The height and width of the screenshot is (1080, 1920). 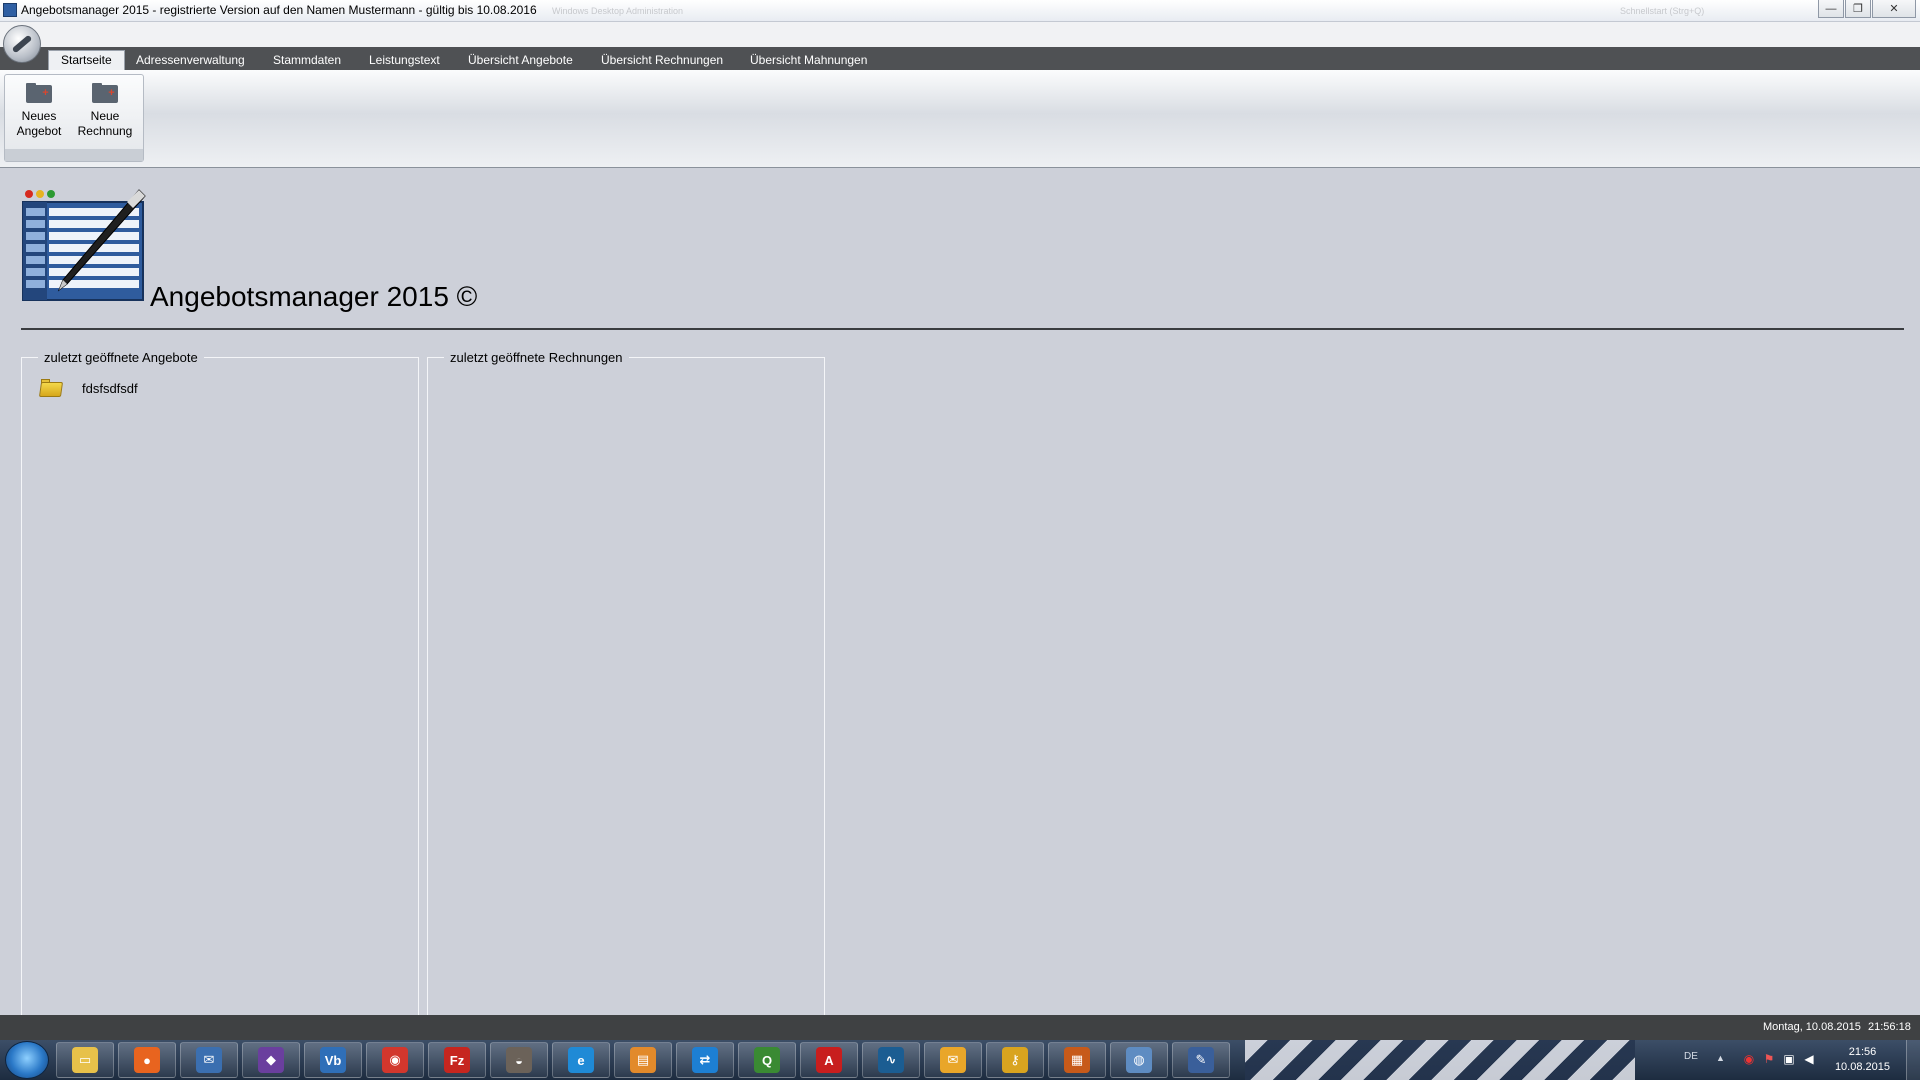 I want to click on recent-offer-item: fdsfsdfsdf, so click(x=88, y=388).